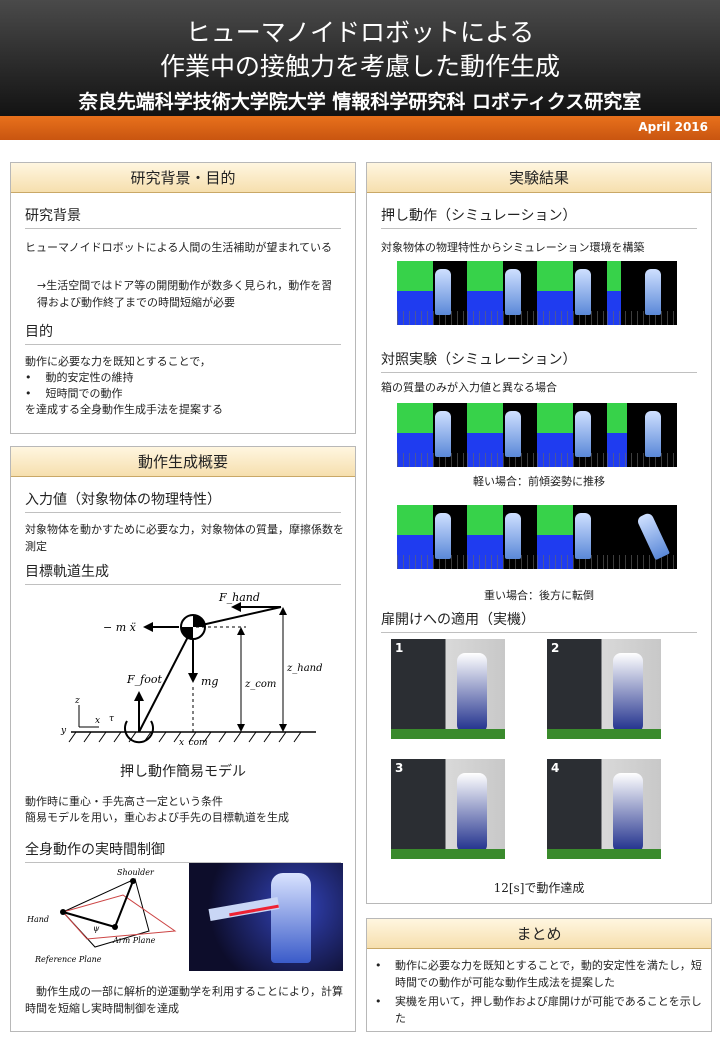 Image resolution: width=720 pixels, height=1040 pixels. I want to click on subheading-control-sim: 対照実験（シミュレーション）, so click(539, 361).